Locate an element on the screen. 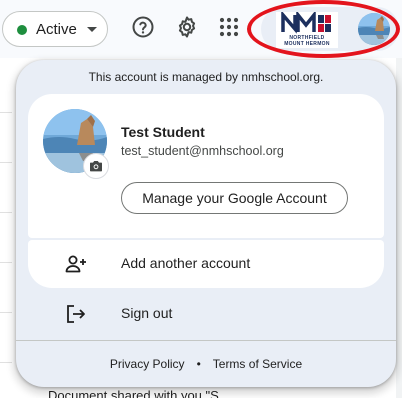  sign-out-label: Sign out is located at coordinates (147, 313).